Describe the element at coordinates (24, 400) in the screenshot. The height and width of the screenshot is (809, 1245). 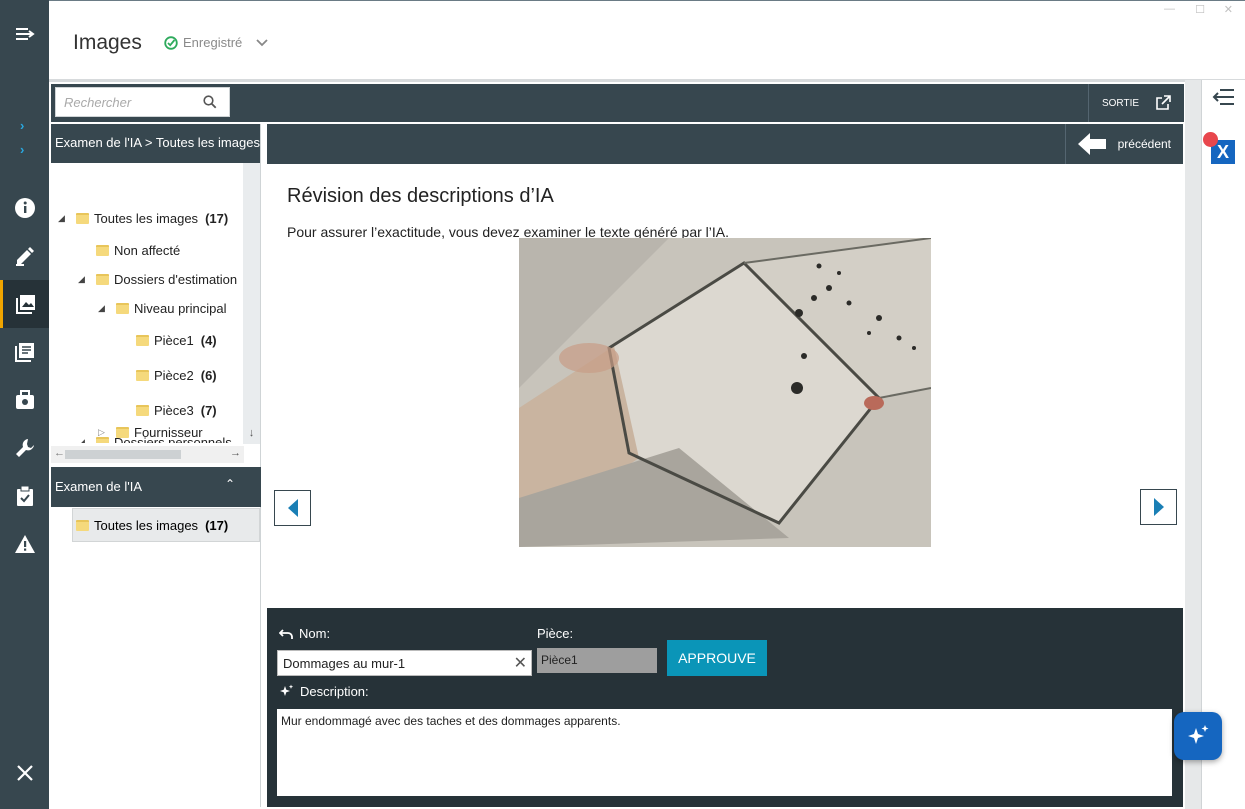
I see `toolbox-icon` at that location.